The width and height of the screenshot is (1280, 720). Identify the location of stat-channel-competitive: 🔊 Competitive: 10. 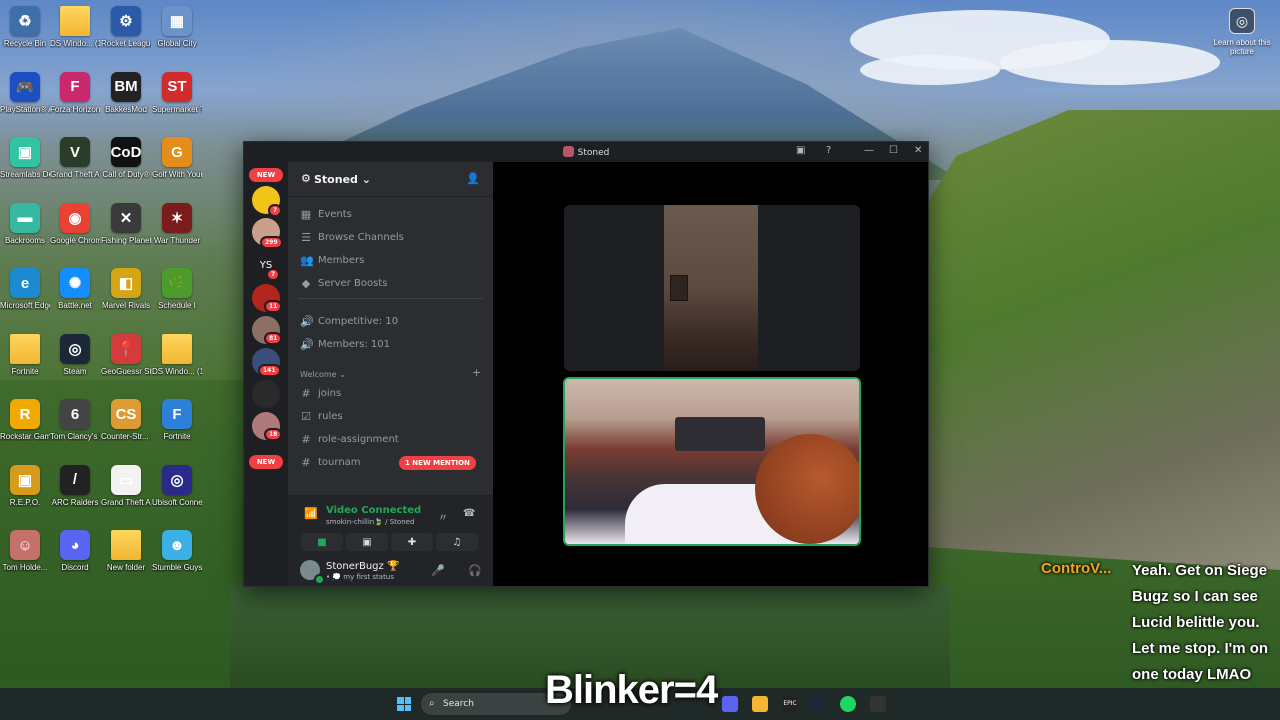
(349, 321).